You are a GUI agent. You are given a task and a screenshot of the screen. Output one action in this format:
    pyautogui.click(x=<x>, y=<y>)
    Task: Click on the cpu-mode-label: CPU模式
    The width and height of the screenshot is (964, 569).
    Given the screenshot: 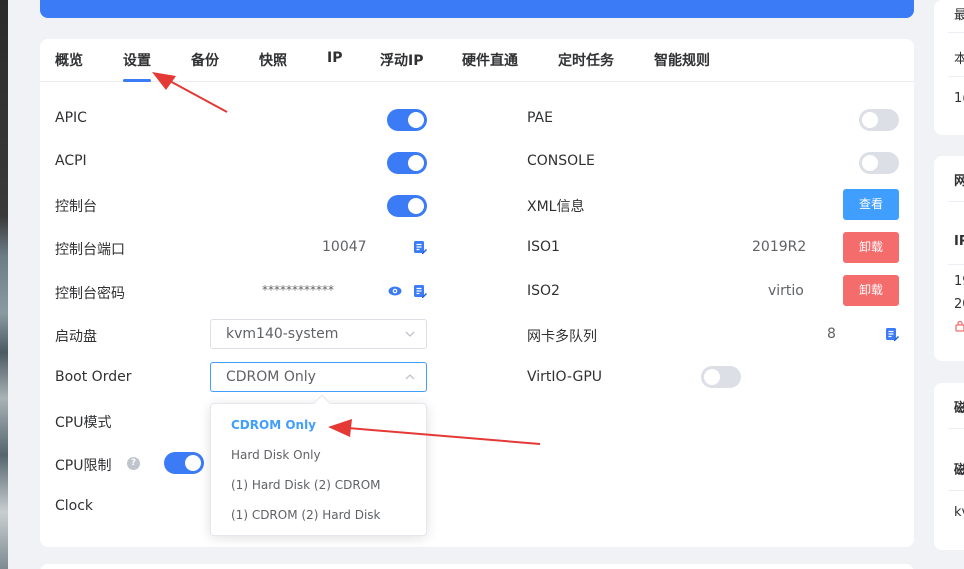 What is the action you would take?
    pyautogui.click(x=83, y=423)
    